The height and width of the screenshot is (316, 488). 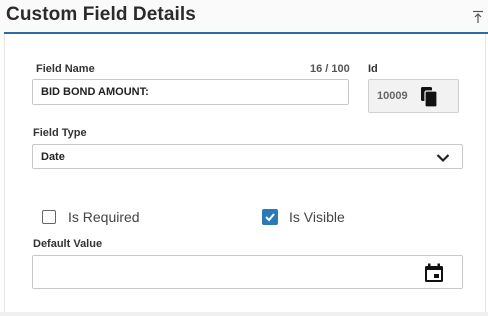 I want to click on is-visible-checkbox, so click(x=270, y=217).